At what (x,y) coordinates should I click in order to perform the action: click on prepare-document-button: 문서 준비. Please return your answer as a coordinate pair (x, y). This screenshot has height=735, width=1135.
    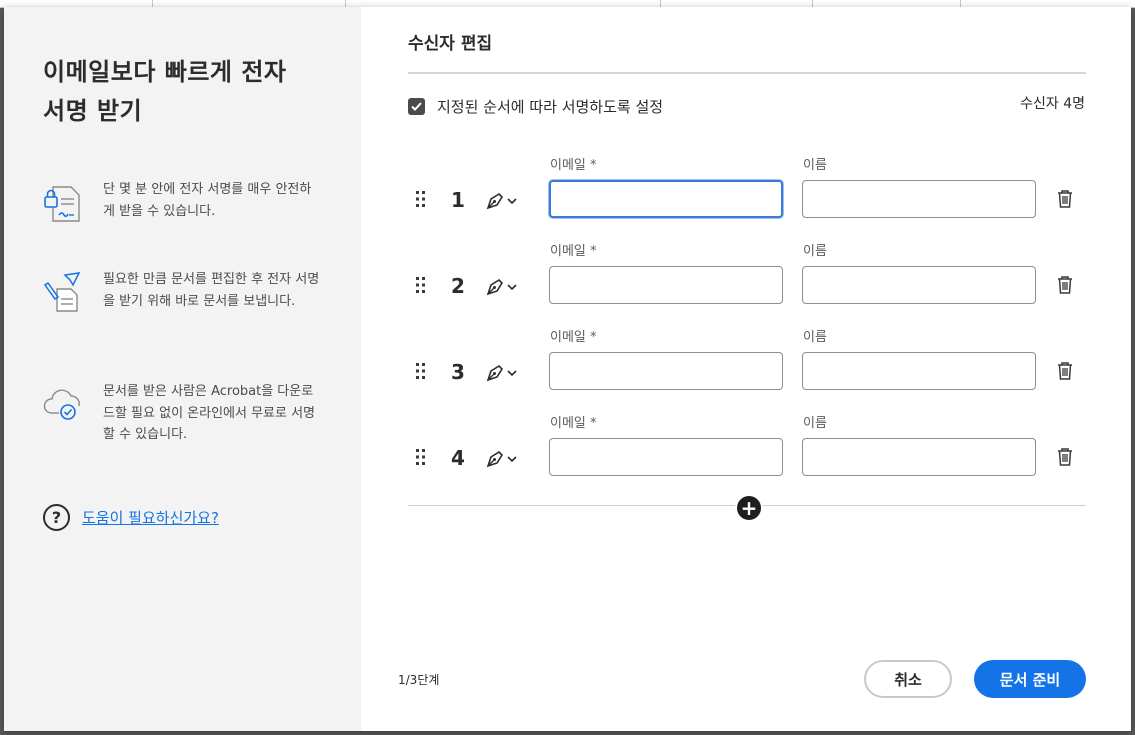
    Looking at the image, I should click on (1030, 679).